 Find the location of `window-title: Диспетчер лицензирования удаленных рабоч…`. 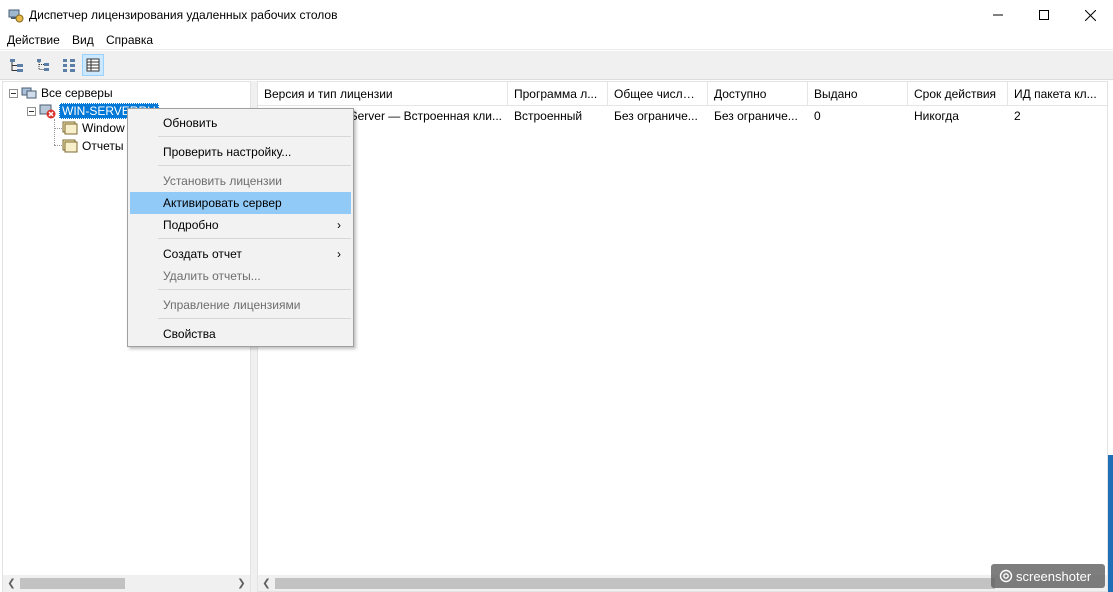

window-title: Диспетчер лицензирования удаленных рабоч… is located at coordinates (183, 15).